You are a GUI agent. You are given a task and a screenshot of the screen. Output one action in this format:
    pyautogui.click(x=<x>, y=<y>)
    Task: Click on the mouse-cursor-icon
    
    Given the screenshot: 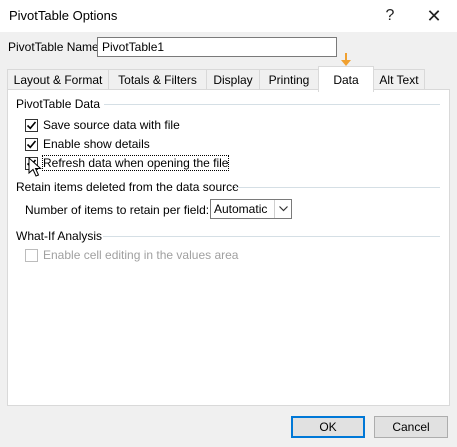 What is the action you would take?
    pyautogui.click(x=35, y=167)
    